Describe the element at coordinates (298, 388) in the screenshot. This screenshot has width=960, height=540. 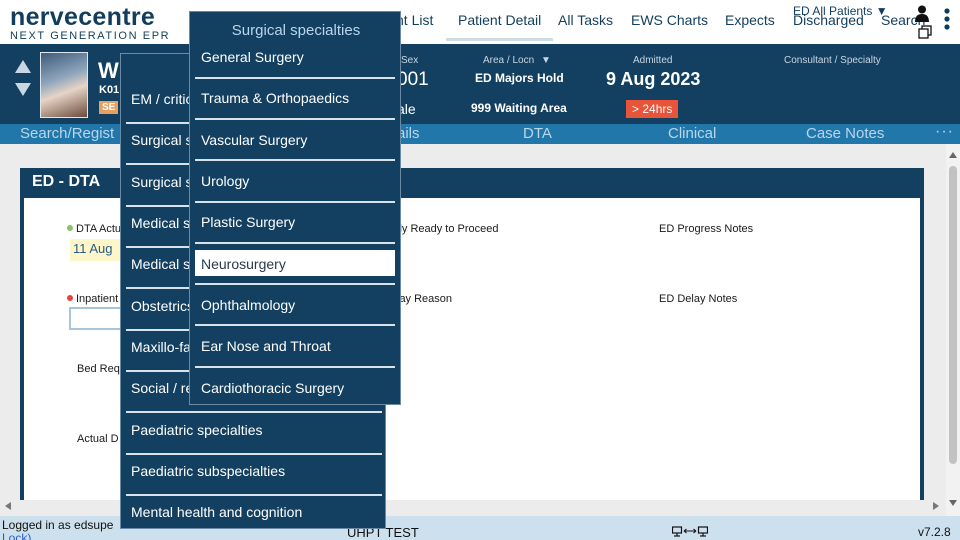
I see `menu-item-cardiothoracic-surgery: Cardiothoracic Surgery` at that location.